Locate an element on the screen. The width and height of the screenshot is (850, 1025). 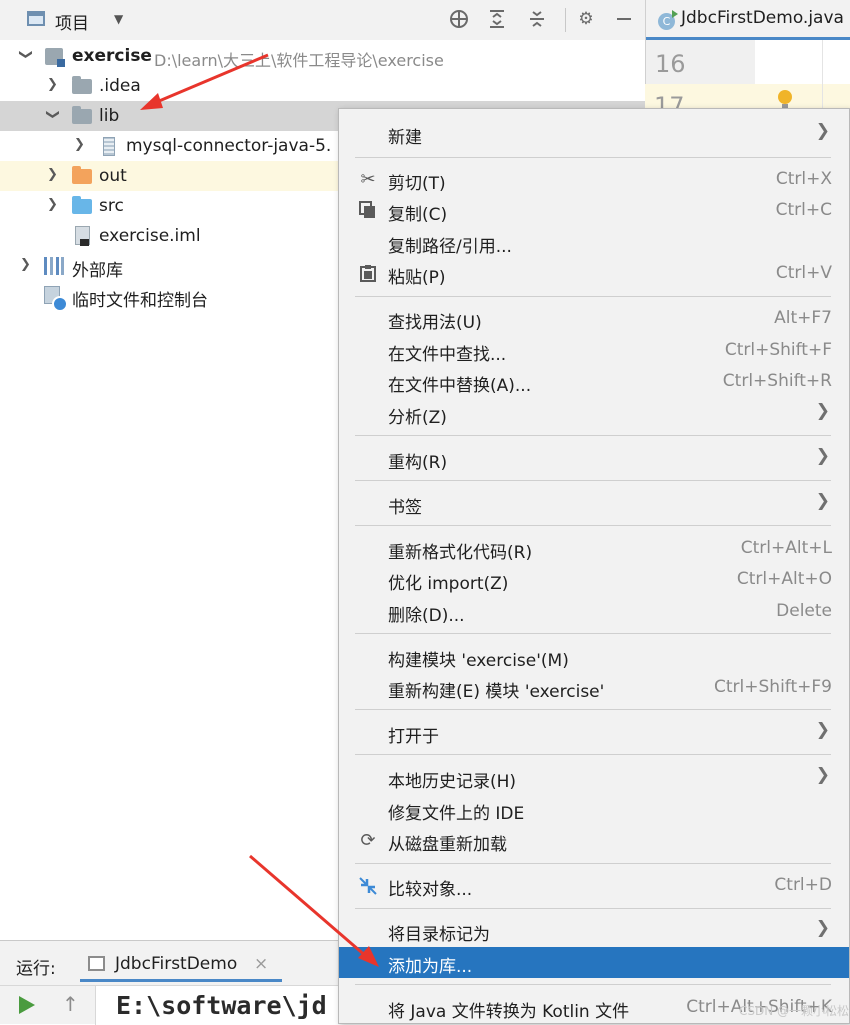
menu-item-label: 将 Java 文件转换为 Kotlin 文件 is located at coordinates (509, 1012).